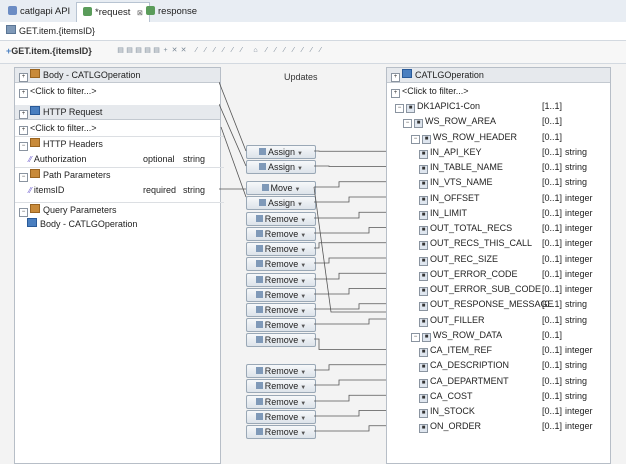 The height and width of the screenshot is (464, 626). What do you see at coordinates (498, 365) in the screenshot?
I see `target-row: ■CA_DESCRIPTION[0..1]string` at bounding box center [498, 365].